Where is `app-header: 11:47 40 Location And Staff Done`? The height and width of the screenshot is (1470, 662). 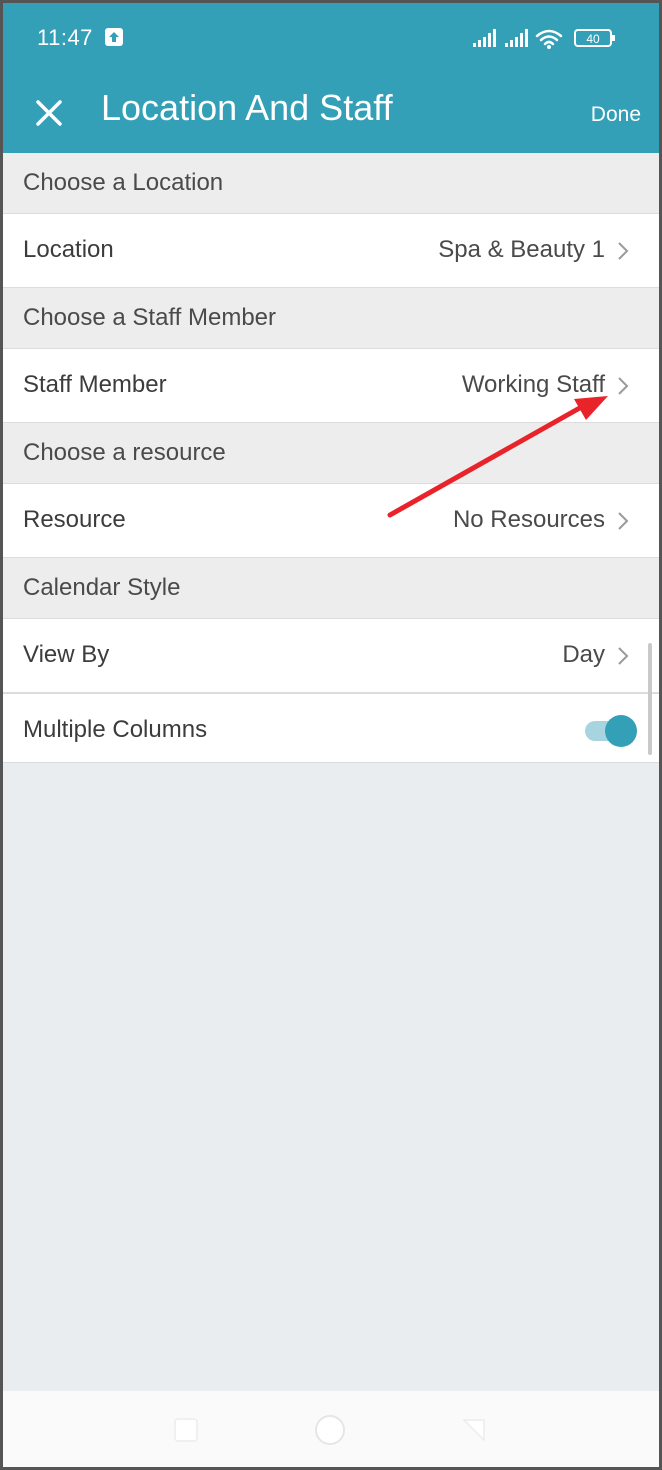 app-header: 11:47 40 Location And Staff Done is located at coordinates (331, 78).